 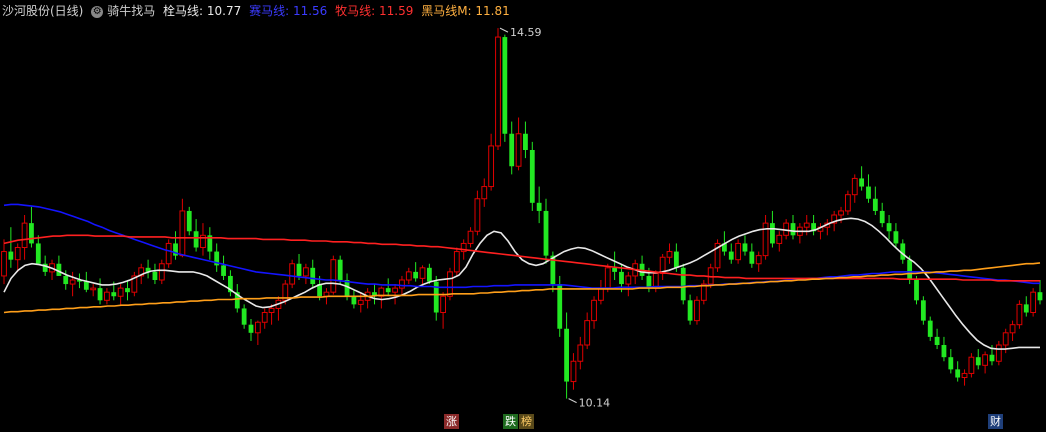 What do you see at coordinates (97, 11) in the screenshot?
I see `indicator-settings-icon: ⚙` at bounding box center [97, 11].